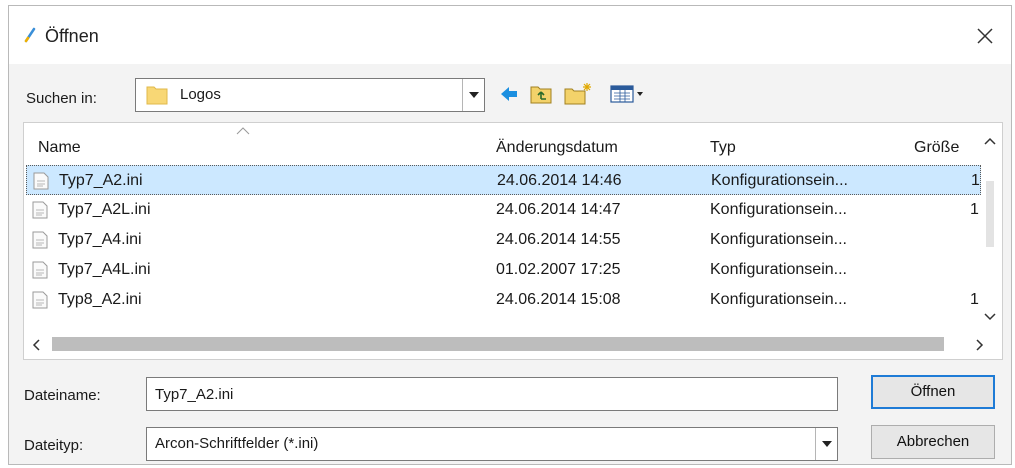  Describe the element at coordinates (104, 209) in the screenshot. I see `file-name: Typ7_A2L.ini` at that location.